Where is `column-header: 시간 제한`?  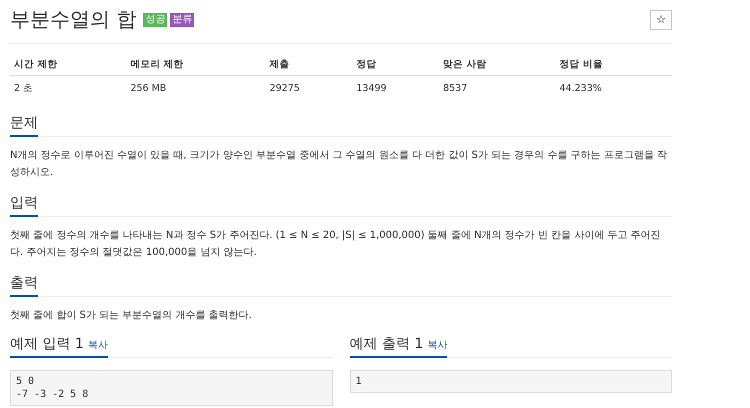
column-header: 시간 제한 is located at coordinates (68, 64).